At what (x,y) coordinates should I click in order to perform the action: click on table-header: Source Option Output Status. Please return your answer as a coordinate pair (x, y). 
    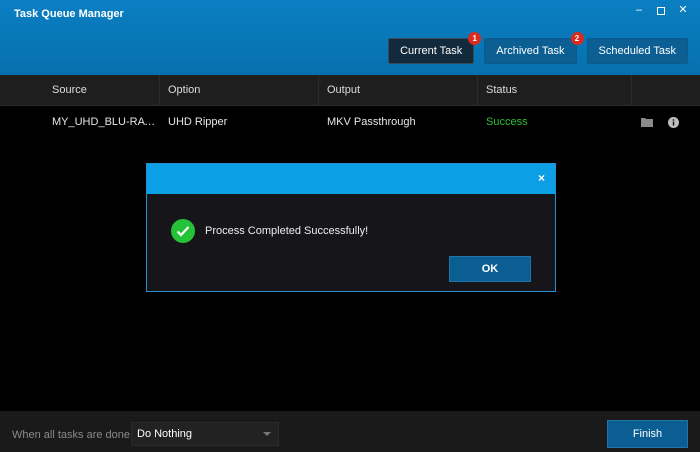
    Looking at the image, I should click on (350, 90).